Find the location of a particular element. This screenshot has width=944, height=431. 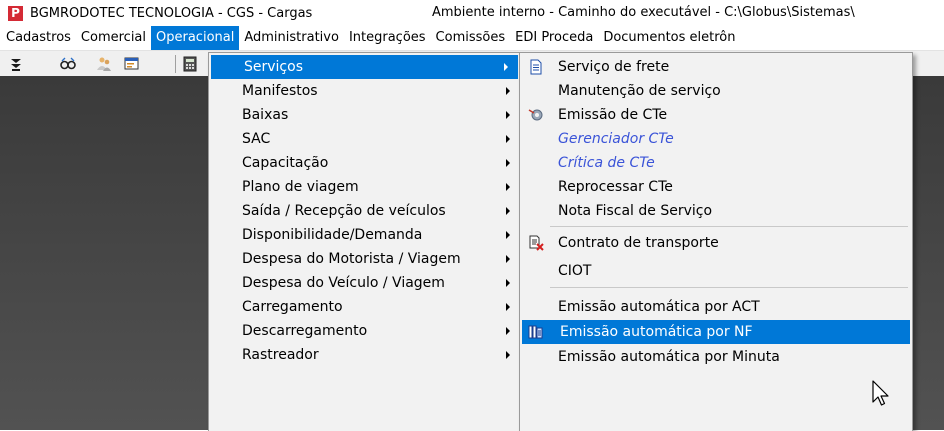

menu-item-ciot: CIOT is located at coordinates (716, 271).